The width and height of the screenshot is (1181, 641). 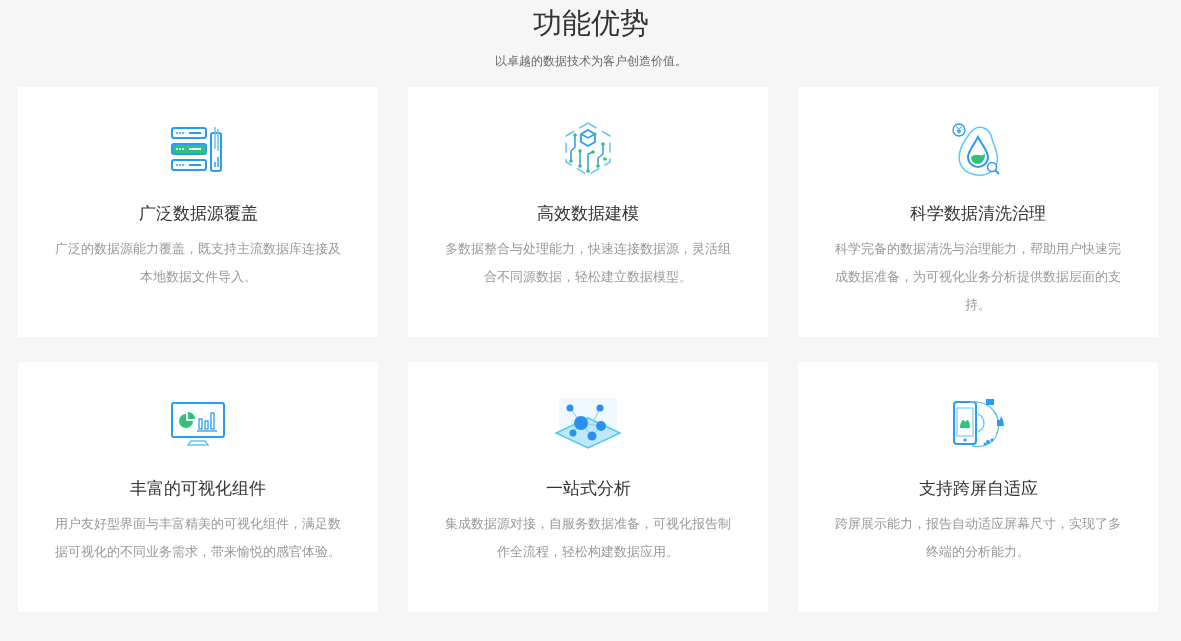 I want to click on section-title: 功能优势, so click(x=590, y=23).